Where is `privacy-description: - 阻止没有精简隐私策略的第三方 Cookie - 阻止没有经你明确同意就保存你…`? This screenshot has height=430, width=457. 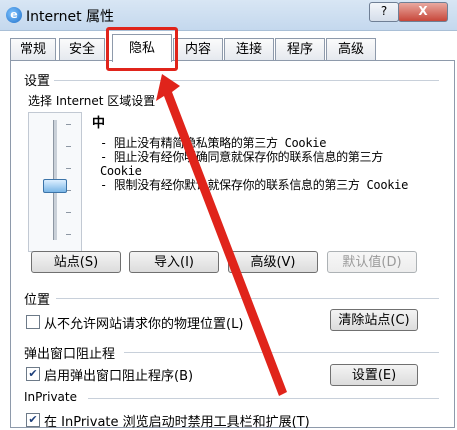 privacy-description: - 阻止没有精简隐私策略的第三方 Cookie - 阻止没有经你明确同意就保存你… is located at coordinates (260, 164).